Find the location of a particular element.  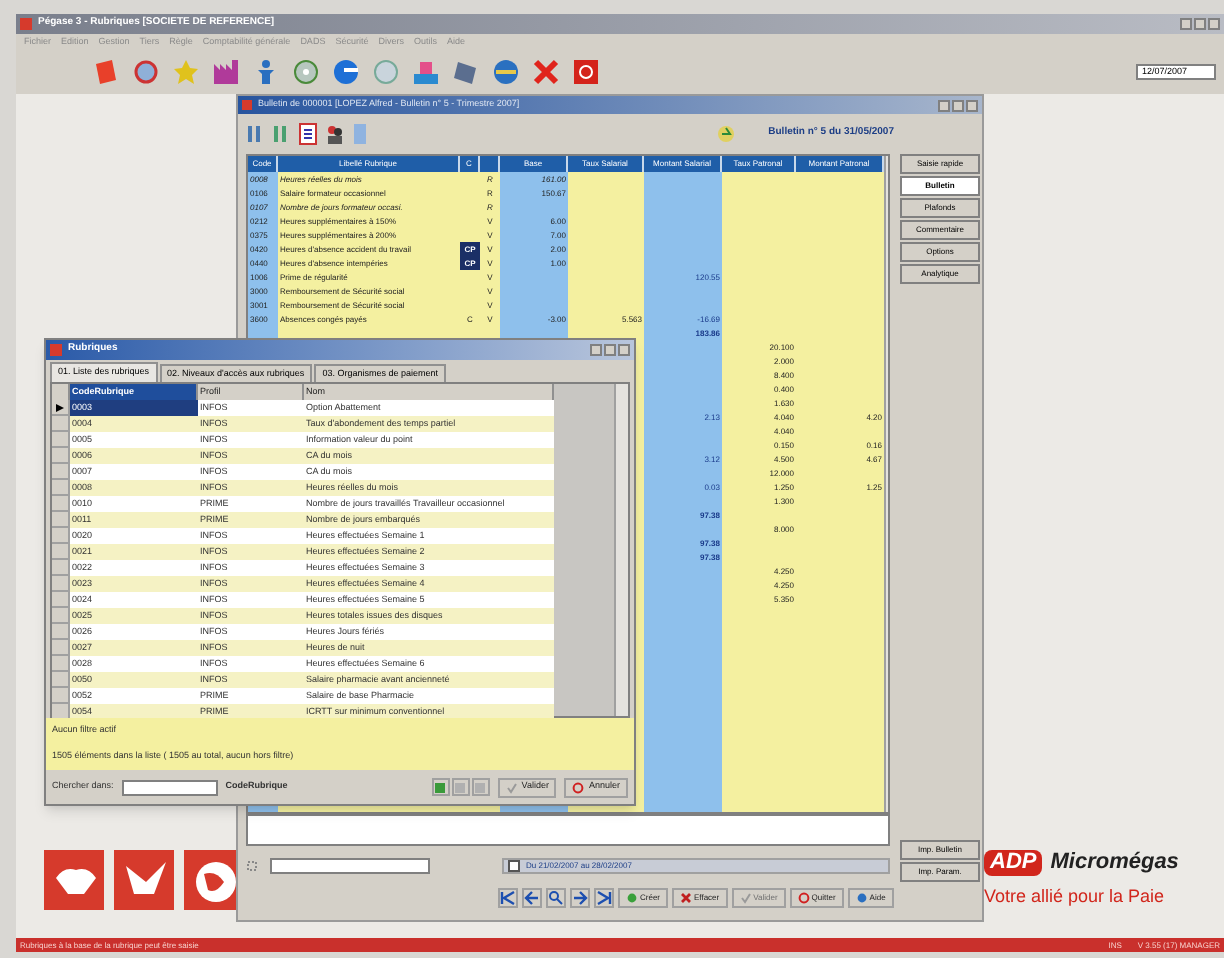

right-arrow-icon is located at coordinates (580, 898).